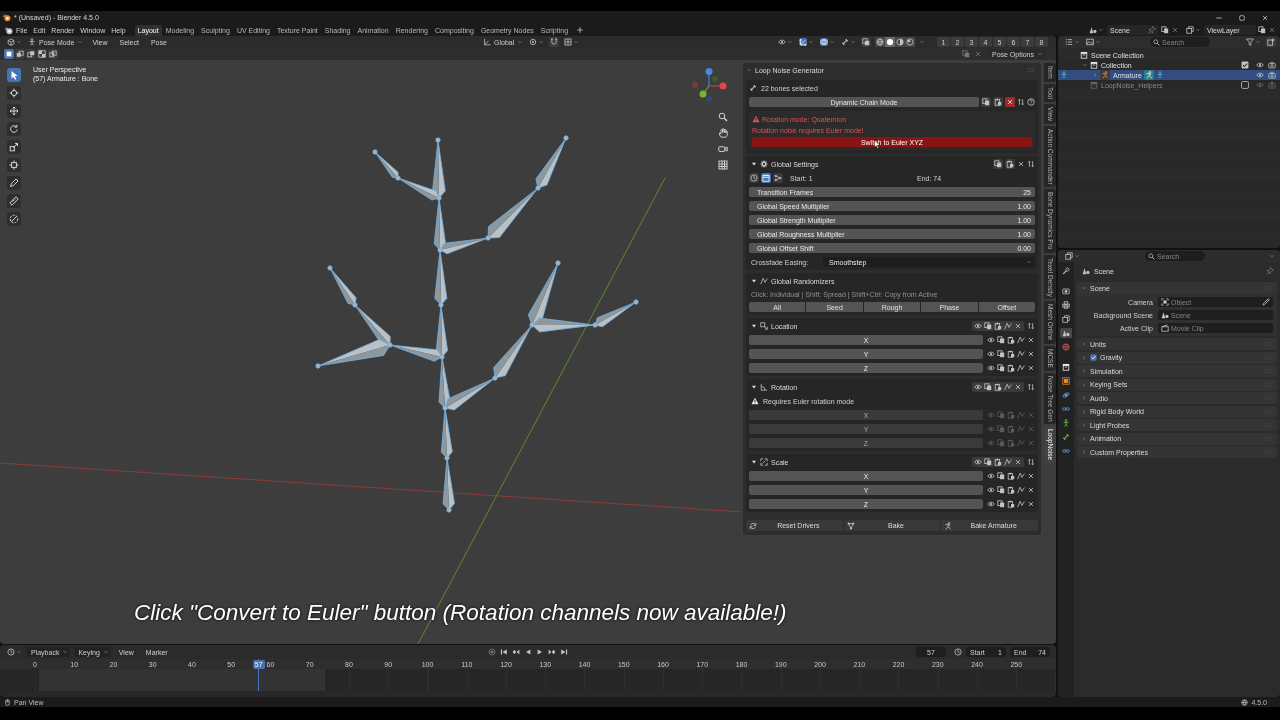  What do you see at coordinates (1093, 42) in the screenshot?
I see `display-filter-button` at bounding box center [1093, 42].